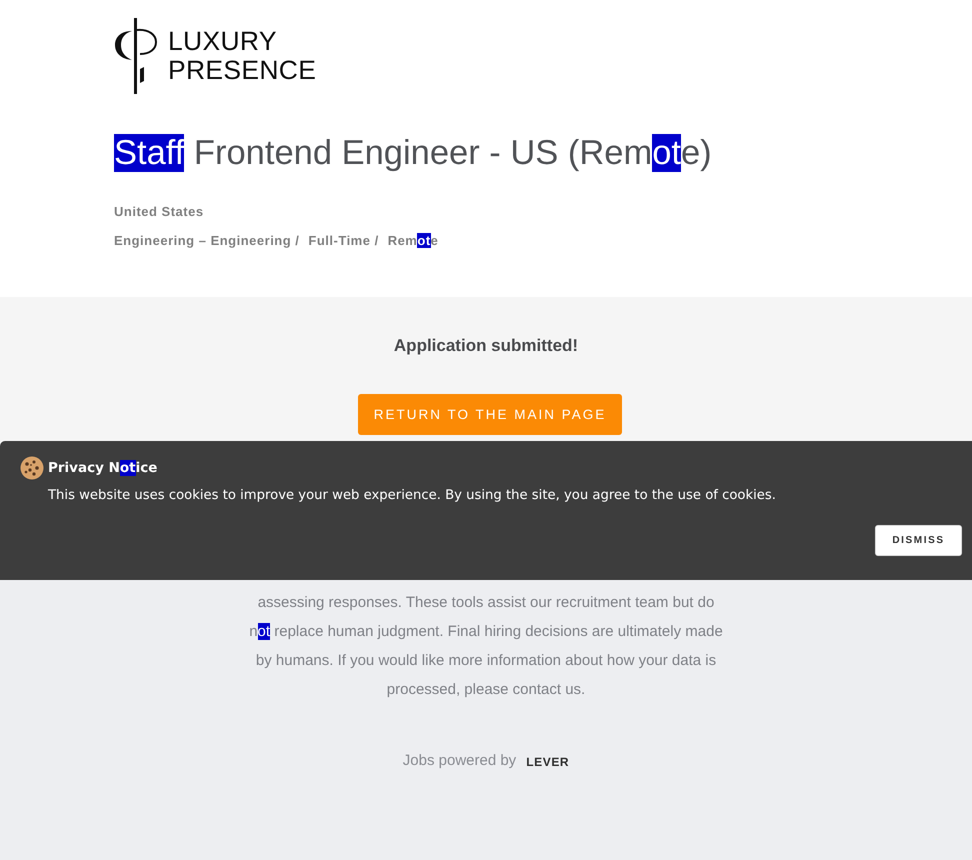 The width and height of the screenshot is (972, 860). I want to click on job-category: Engineering – Engineering /, so click(207, 240).